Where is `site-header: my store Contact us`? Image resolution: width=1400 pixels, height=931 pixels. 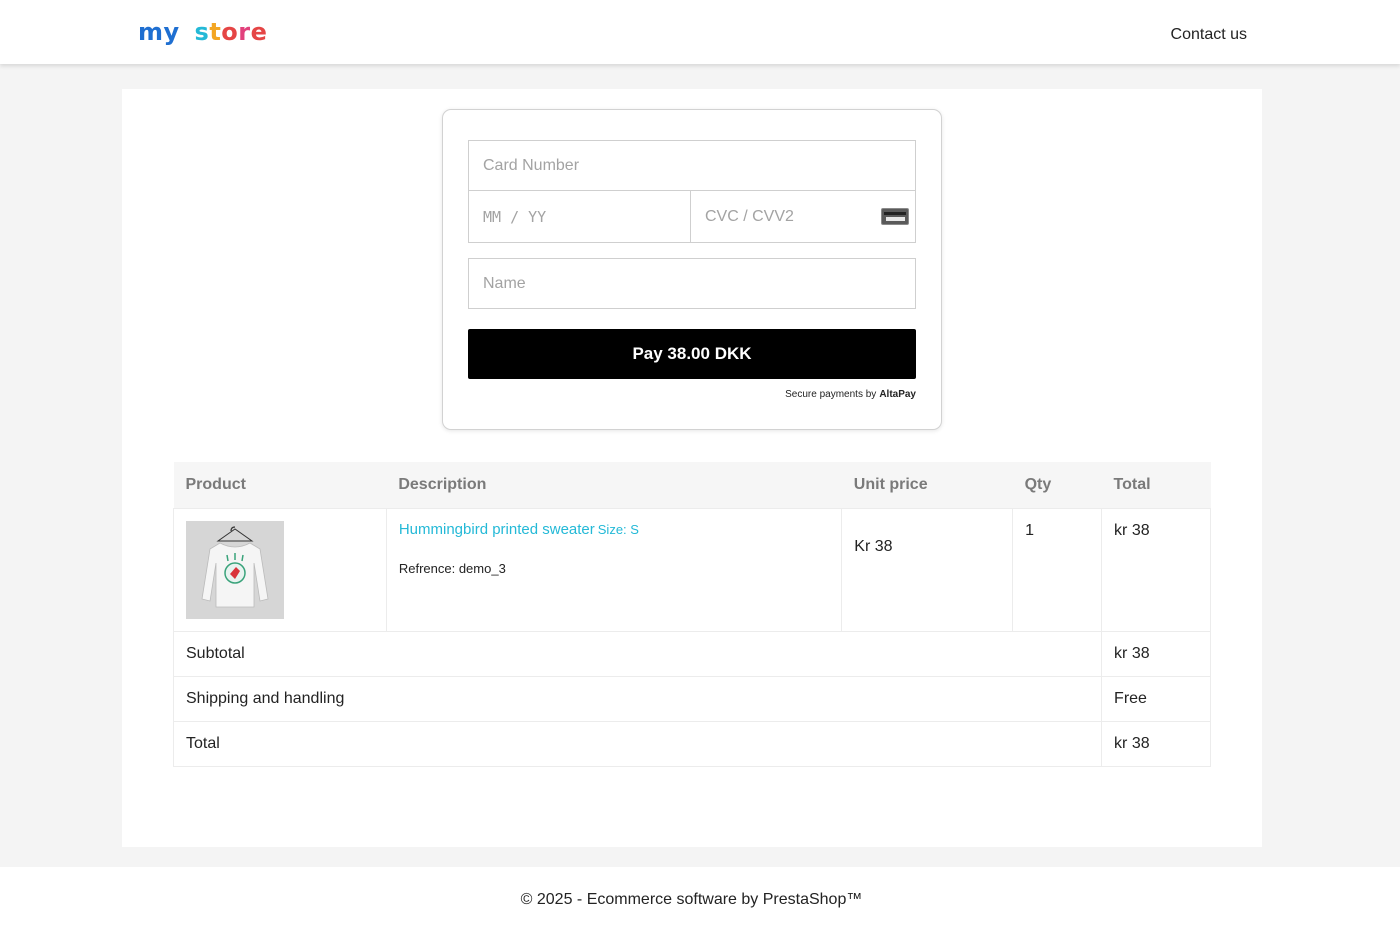 site-header: my store Contact us is located at coordinates (700, 32).